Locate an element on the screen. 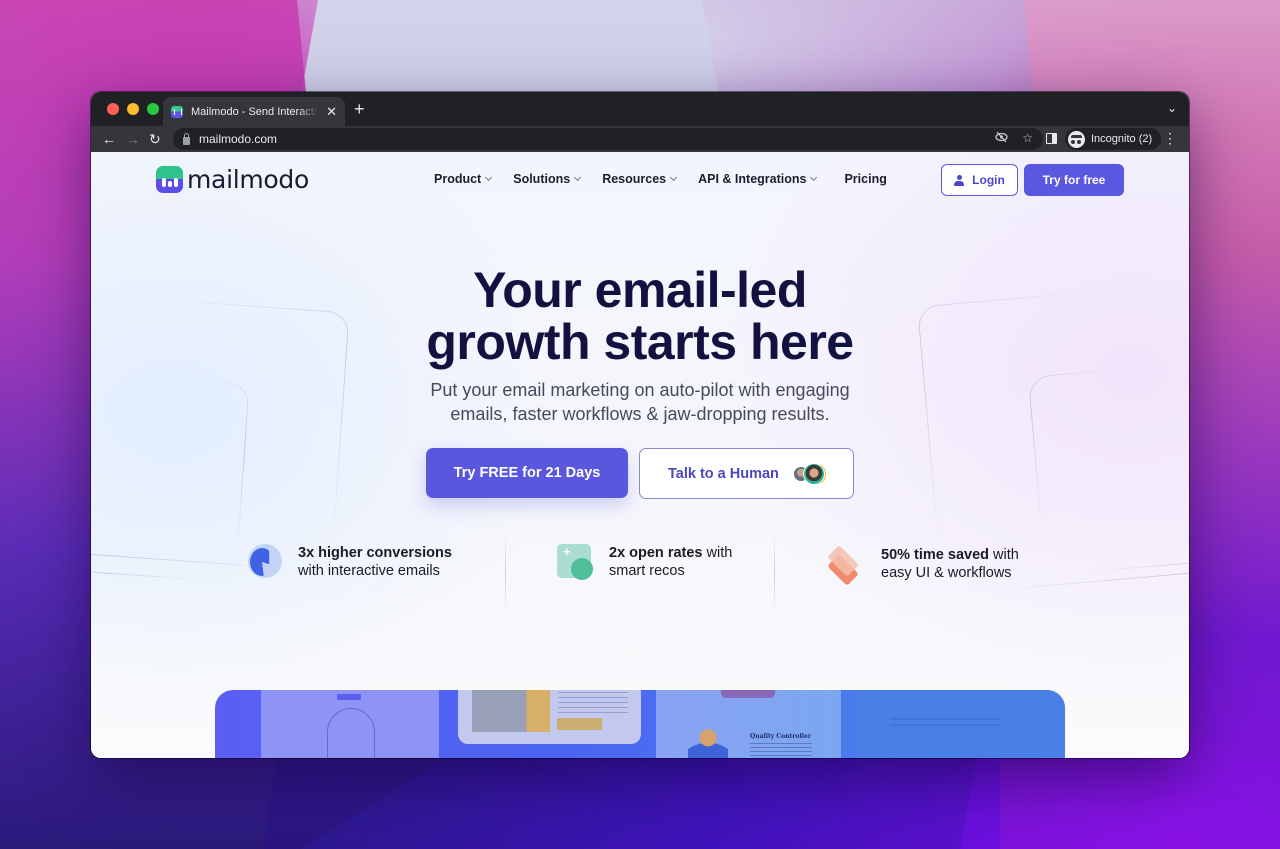 The image size is (1280, 849). stat-line2: easy UI & workflows is located at coordinates (946, 573).